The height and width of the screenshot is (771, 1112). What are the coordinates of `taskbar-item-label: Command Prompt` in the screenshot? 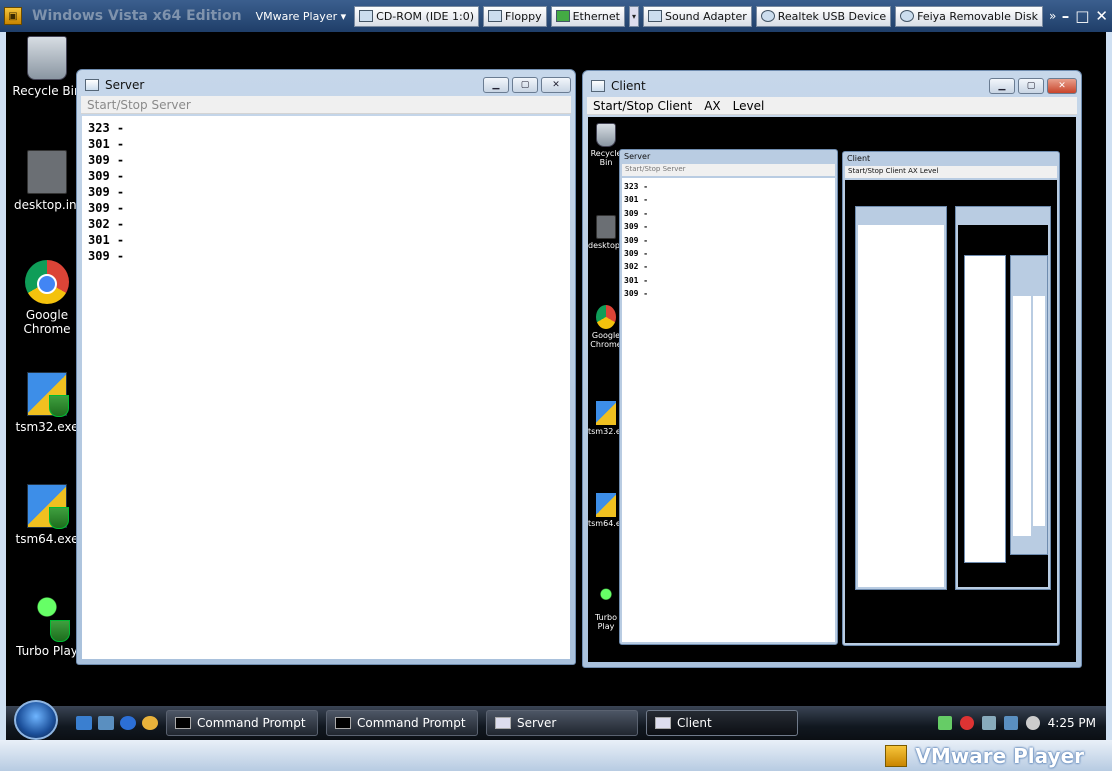 It's located at (251, 723).